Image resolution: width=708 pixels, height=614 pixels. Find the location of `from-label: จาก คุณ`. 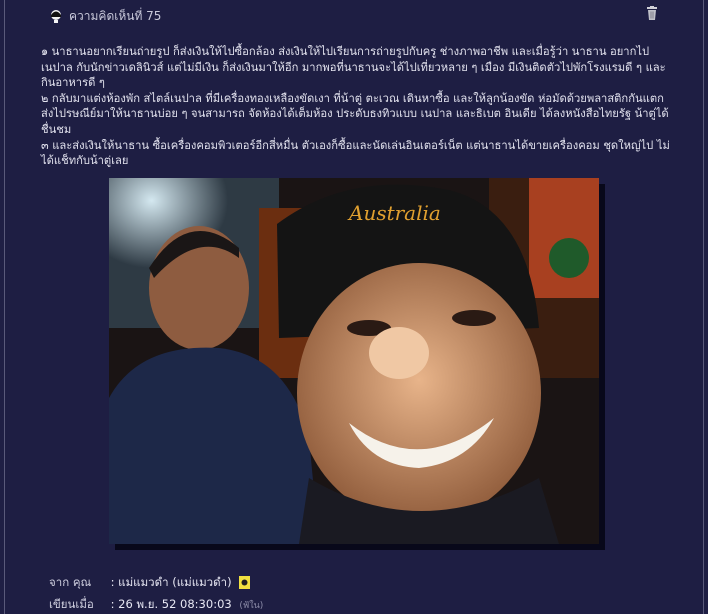

from-label: จาก คุณ is located at coordinates (70, 582).